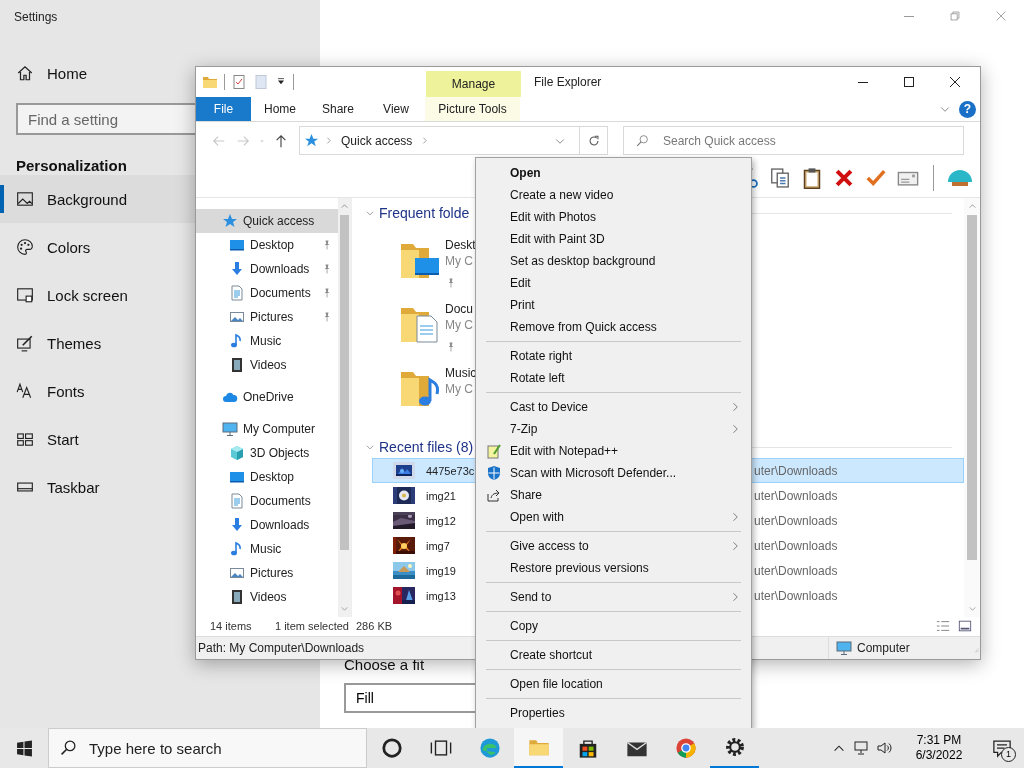 The height and width of the screenshot is (768, 1024). Describe the element at coordinates (281, 648) in the screenshot. I see `path-text: Path: My Computer\Downloads` at that location.